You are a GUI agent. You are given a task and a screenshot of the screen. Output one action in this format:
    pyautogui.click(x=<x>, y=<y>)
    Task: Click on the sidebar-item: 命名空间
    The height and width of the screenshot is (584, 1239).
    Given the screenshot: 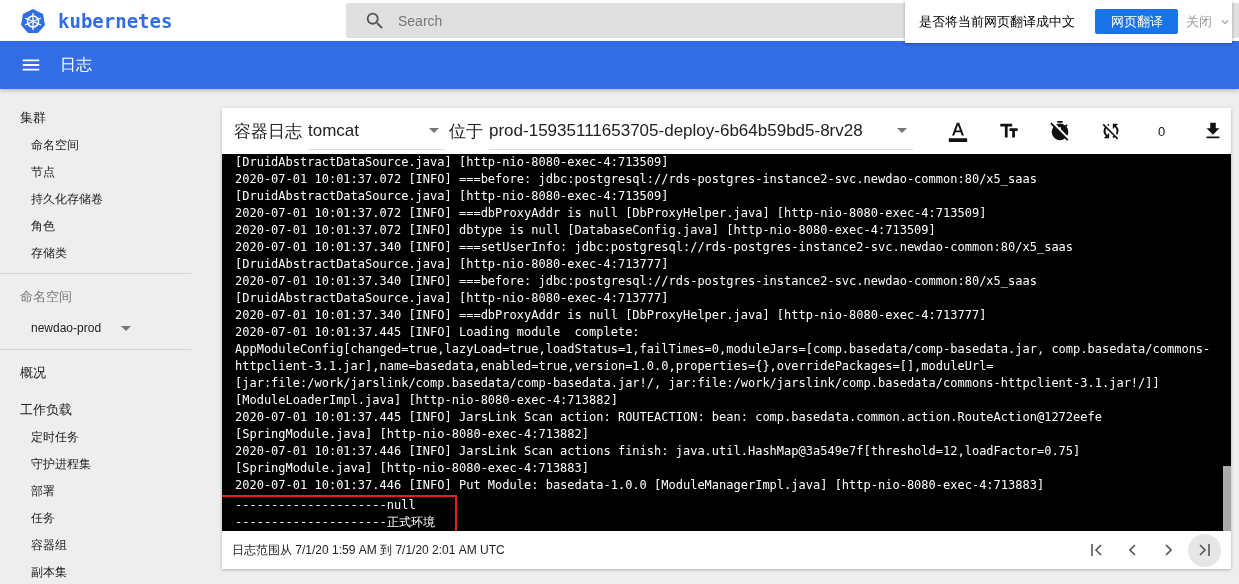 What is the action you would take?
    pyautogui.click(x=95, y=143)
    